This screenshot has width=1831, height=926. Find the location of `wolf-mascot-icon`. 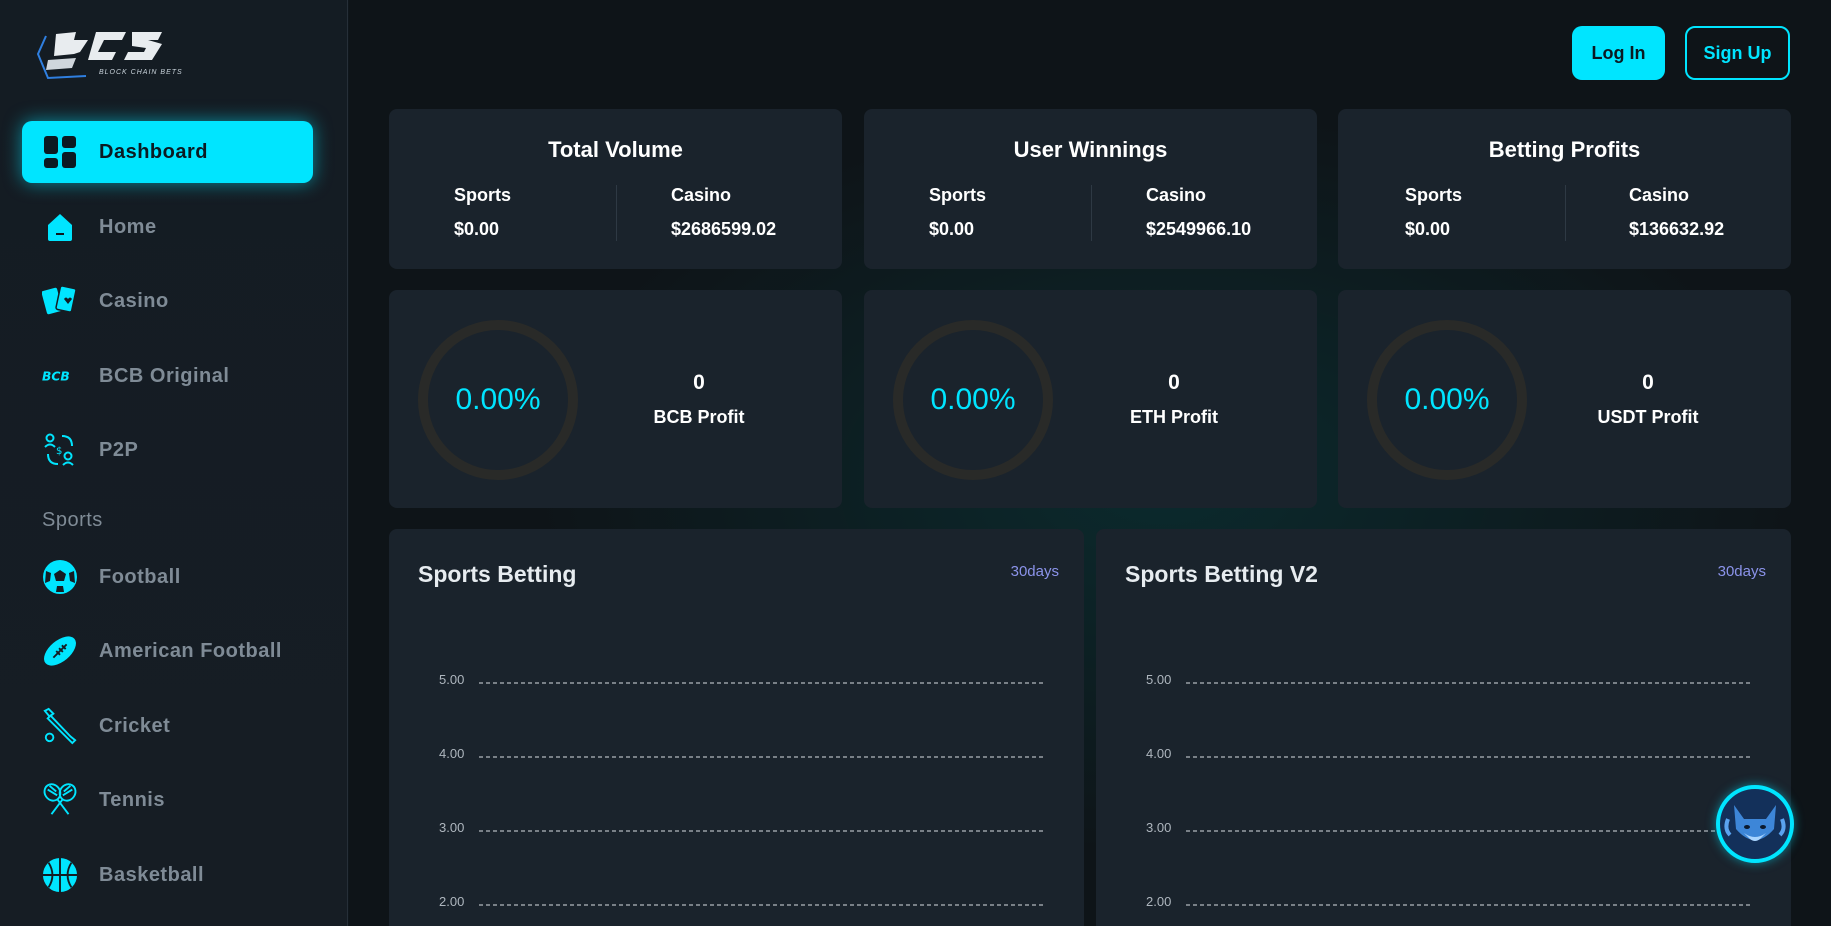

wolf-mascot-icon is located at coordinates (1755, 823).